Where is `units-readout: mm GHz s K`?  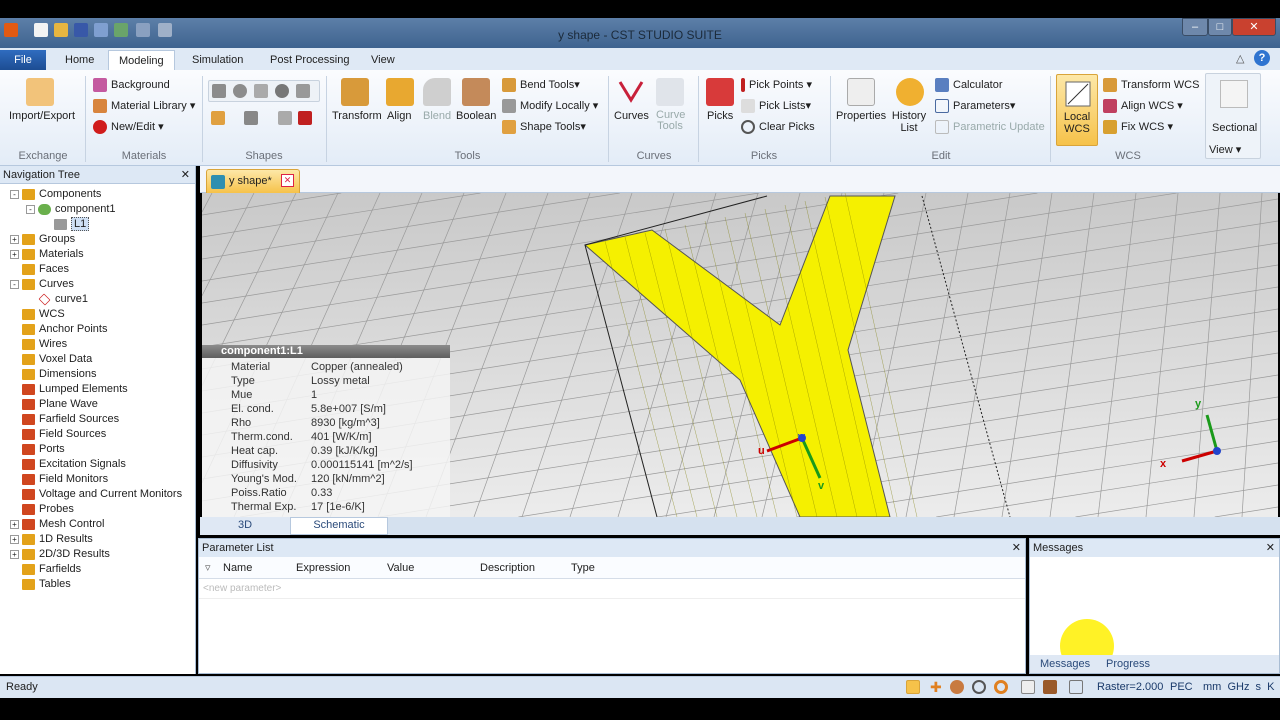
units-readout: mm GHz s K is located at coordinates (1239, 687).